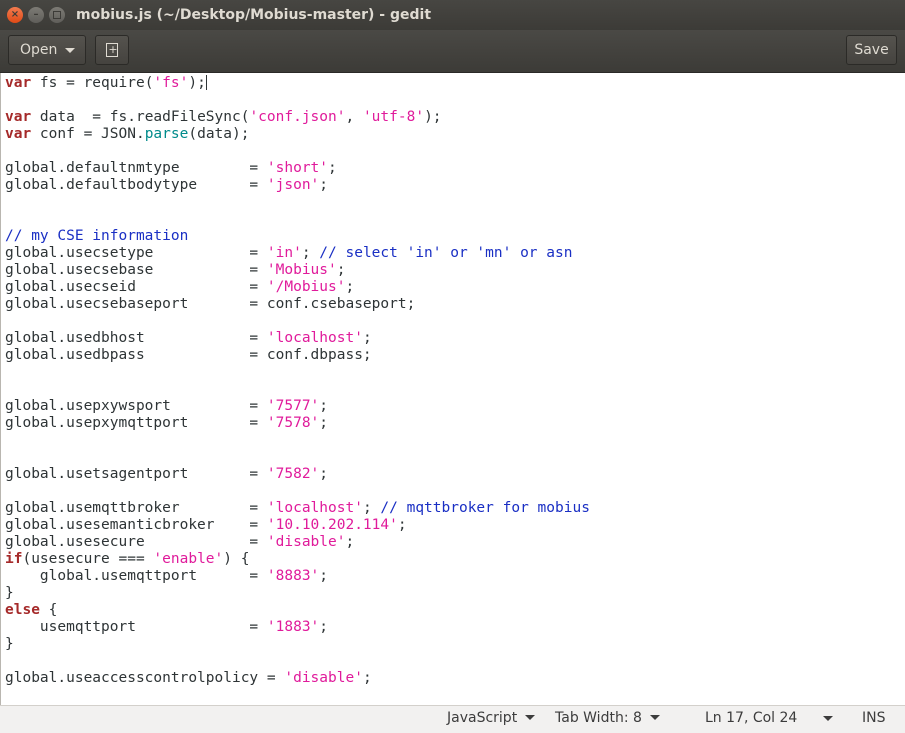  Describe the element at coordinates (297, 474) in the screenshot. I see `code-line: global.usetsagentport = '7582';` at that location.